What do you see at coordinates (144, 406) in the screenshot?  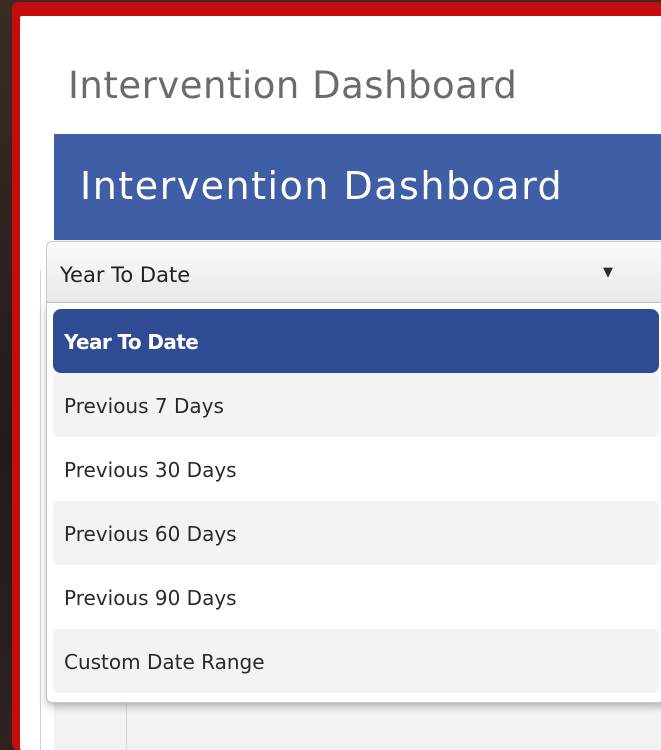 I see `dropdown-option-label: Previous 7 Days` at bounding box center [144, 406].